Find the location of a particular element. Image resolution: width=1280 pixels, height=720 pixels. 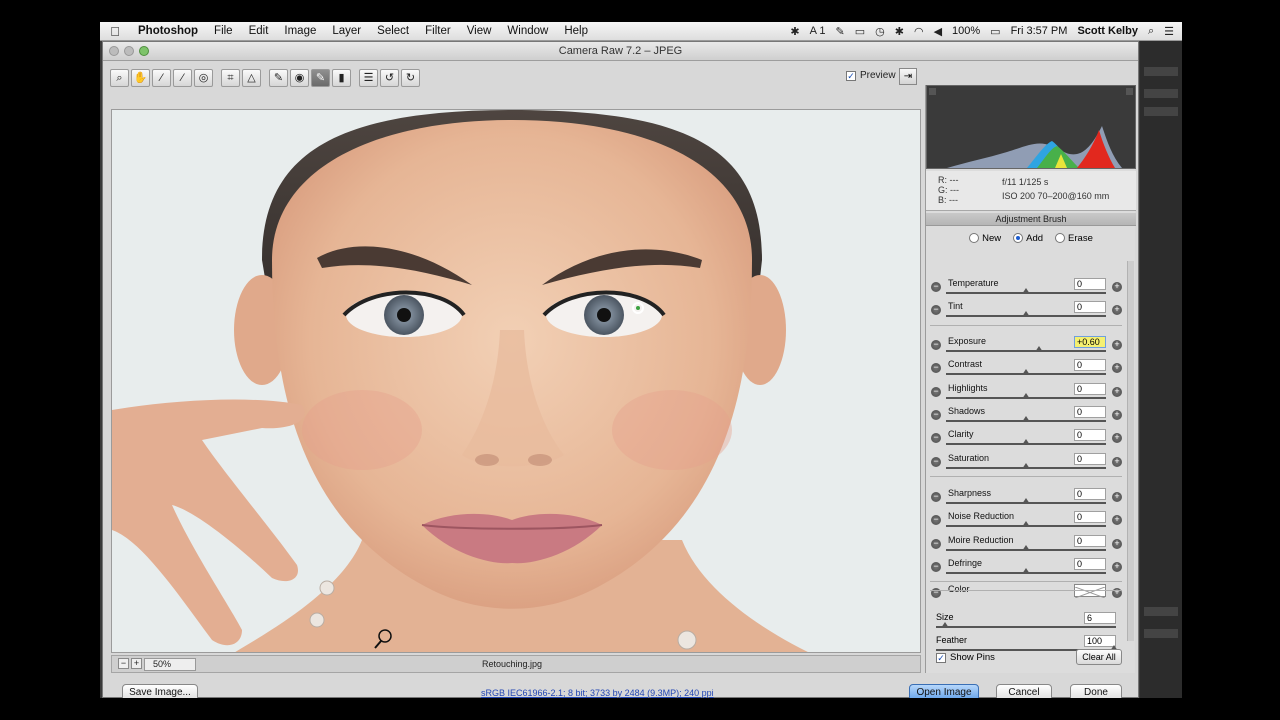

rotate-left-icon: ↺ is located at coordinates (389, 78).